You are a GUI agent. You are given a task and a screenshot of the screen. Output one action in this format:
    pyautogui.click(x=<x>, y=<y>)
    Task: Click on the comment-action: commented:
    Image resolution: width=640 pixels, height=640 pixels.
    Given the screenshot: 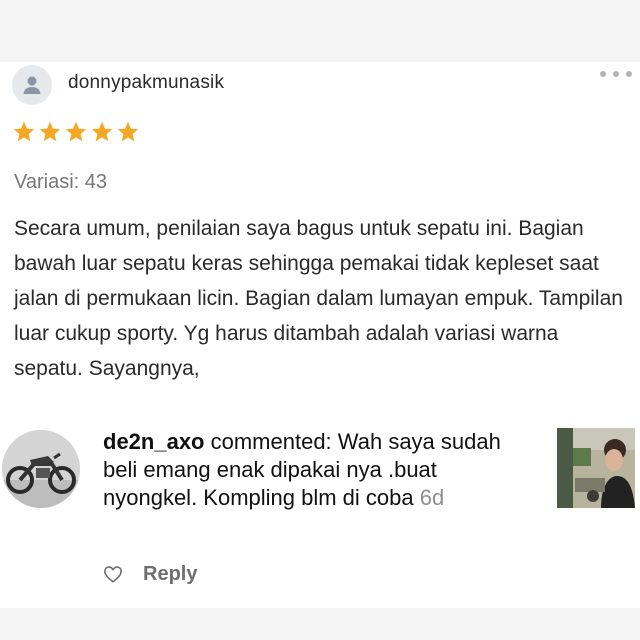 What is the action you would take?
    pyautogui.click(x=271, y=441)
    